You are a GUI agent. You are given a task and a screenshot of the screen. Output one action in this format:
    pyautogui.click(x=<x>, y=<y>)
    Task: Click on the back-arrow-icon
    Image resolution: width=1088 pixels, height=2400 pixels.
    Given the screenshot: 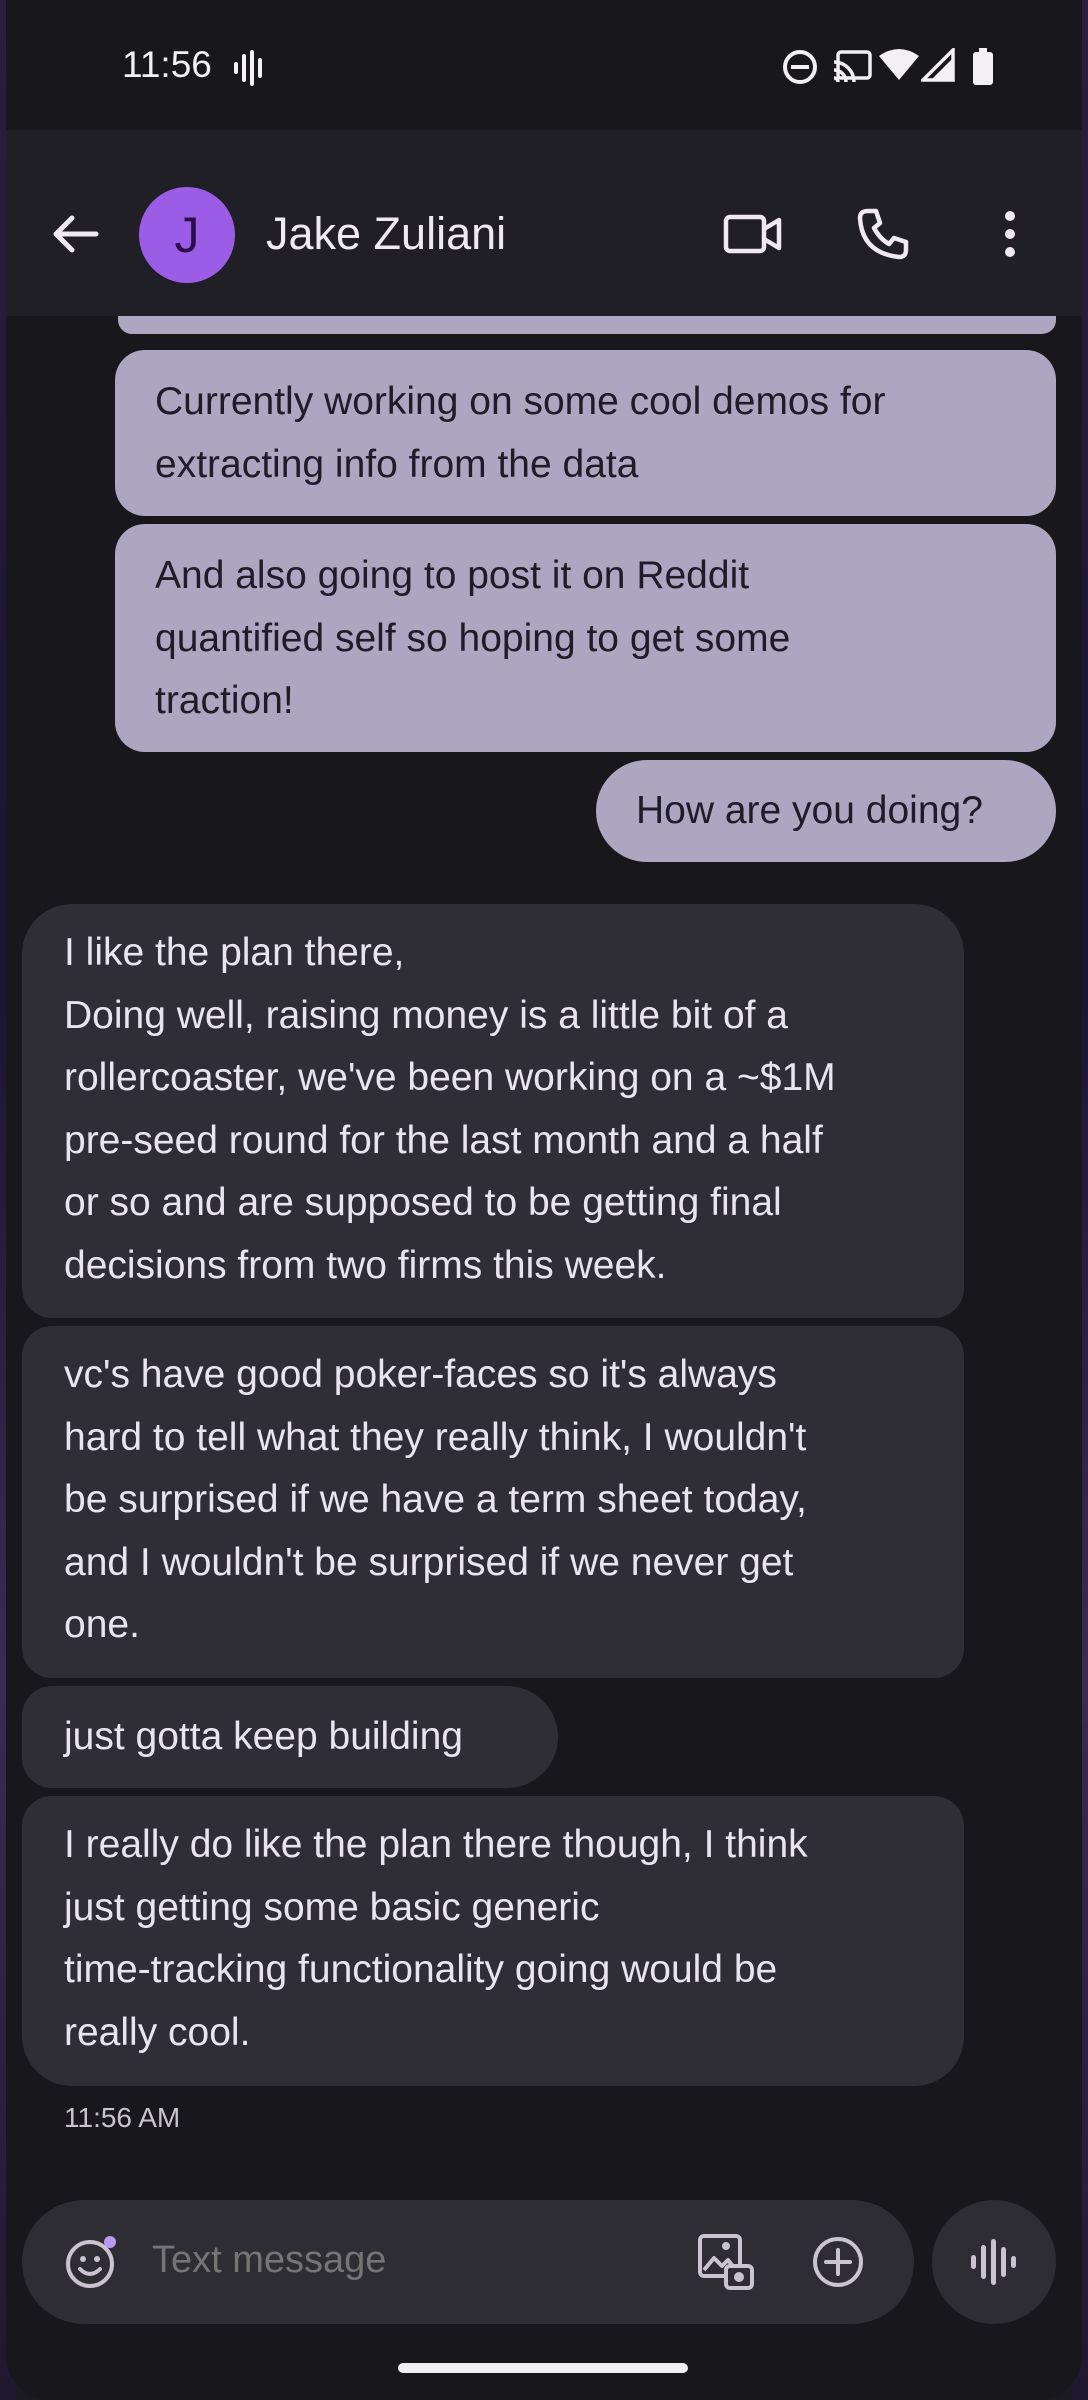 What is the action you would take?
    pyautogui.click(x=76, y=234)
    